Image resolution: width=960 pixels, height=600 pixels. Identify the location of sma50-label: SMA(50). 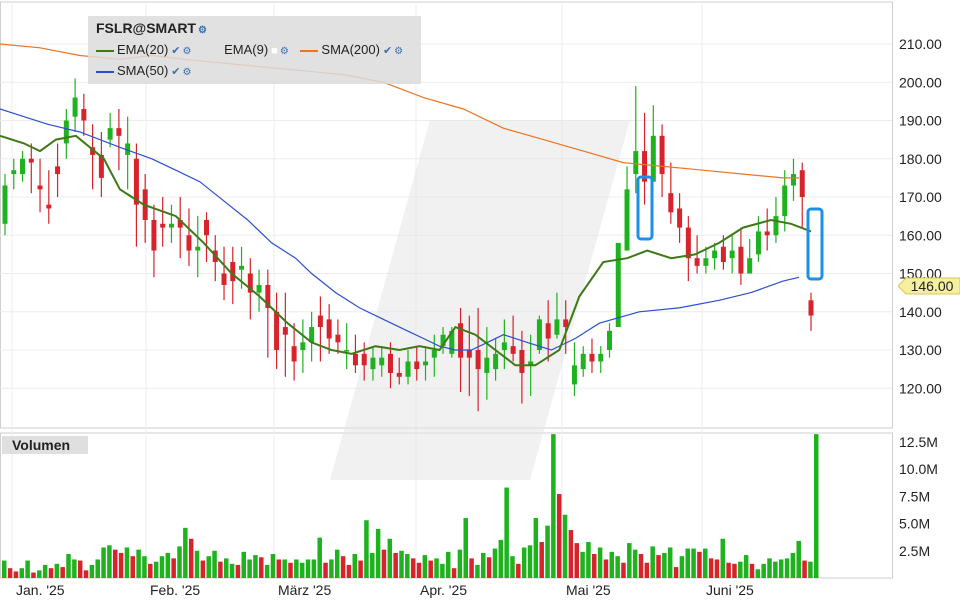
(143, 70).